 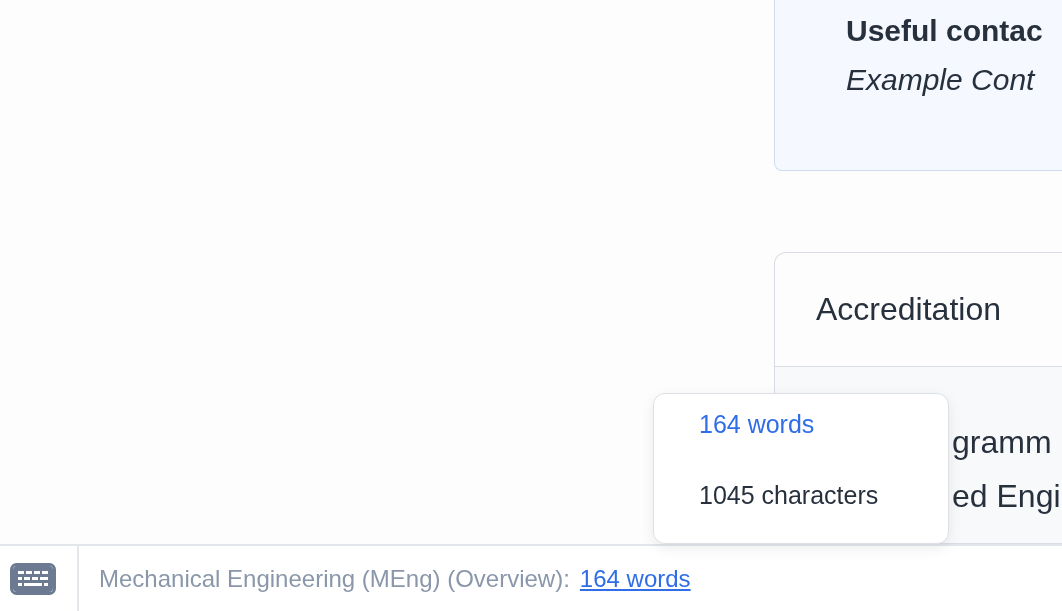 I want to click on contact-title: Useful contac, so click(x=945, y=31).